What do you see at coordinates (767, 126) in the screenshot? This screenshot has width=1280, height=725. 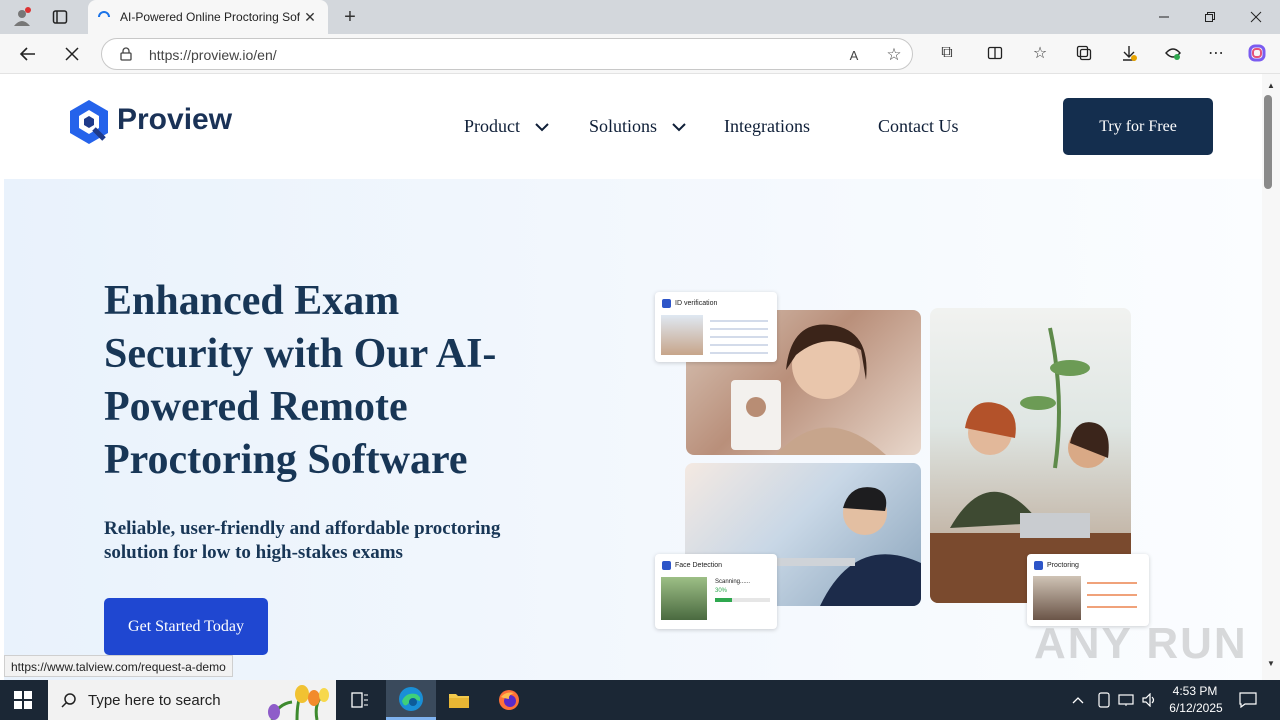 I see `nav-integrations: Integrations` at bounding box center [767, 126].